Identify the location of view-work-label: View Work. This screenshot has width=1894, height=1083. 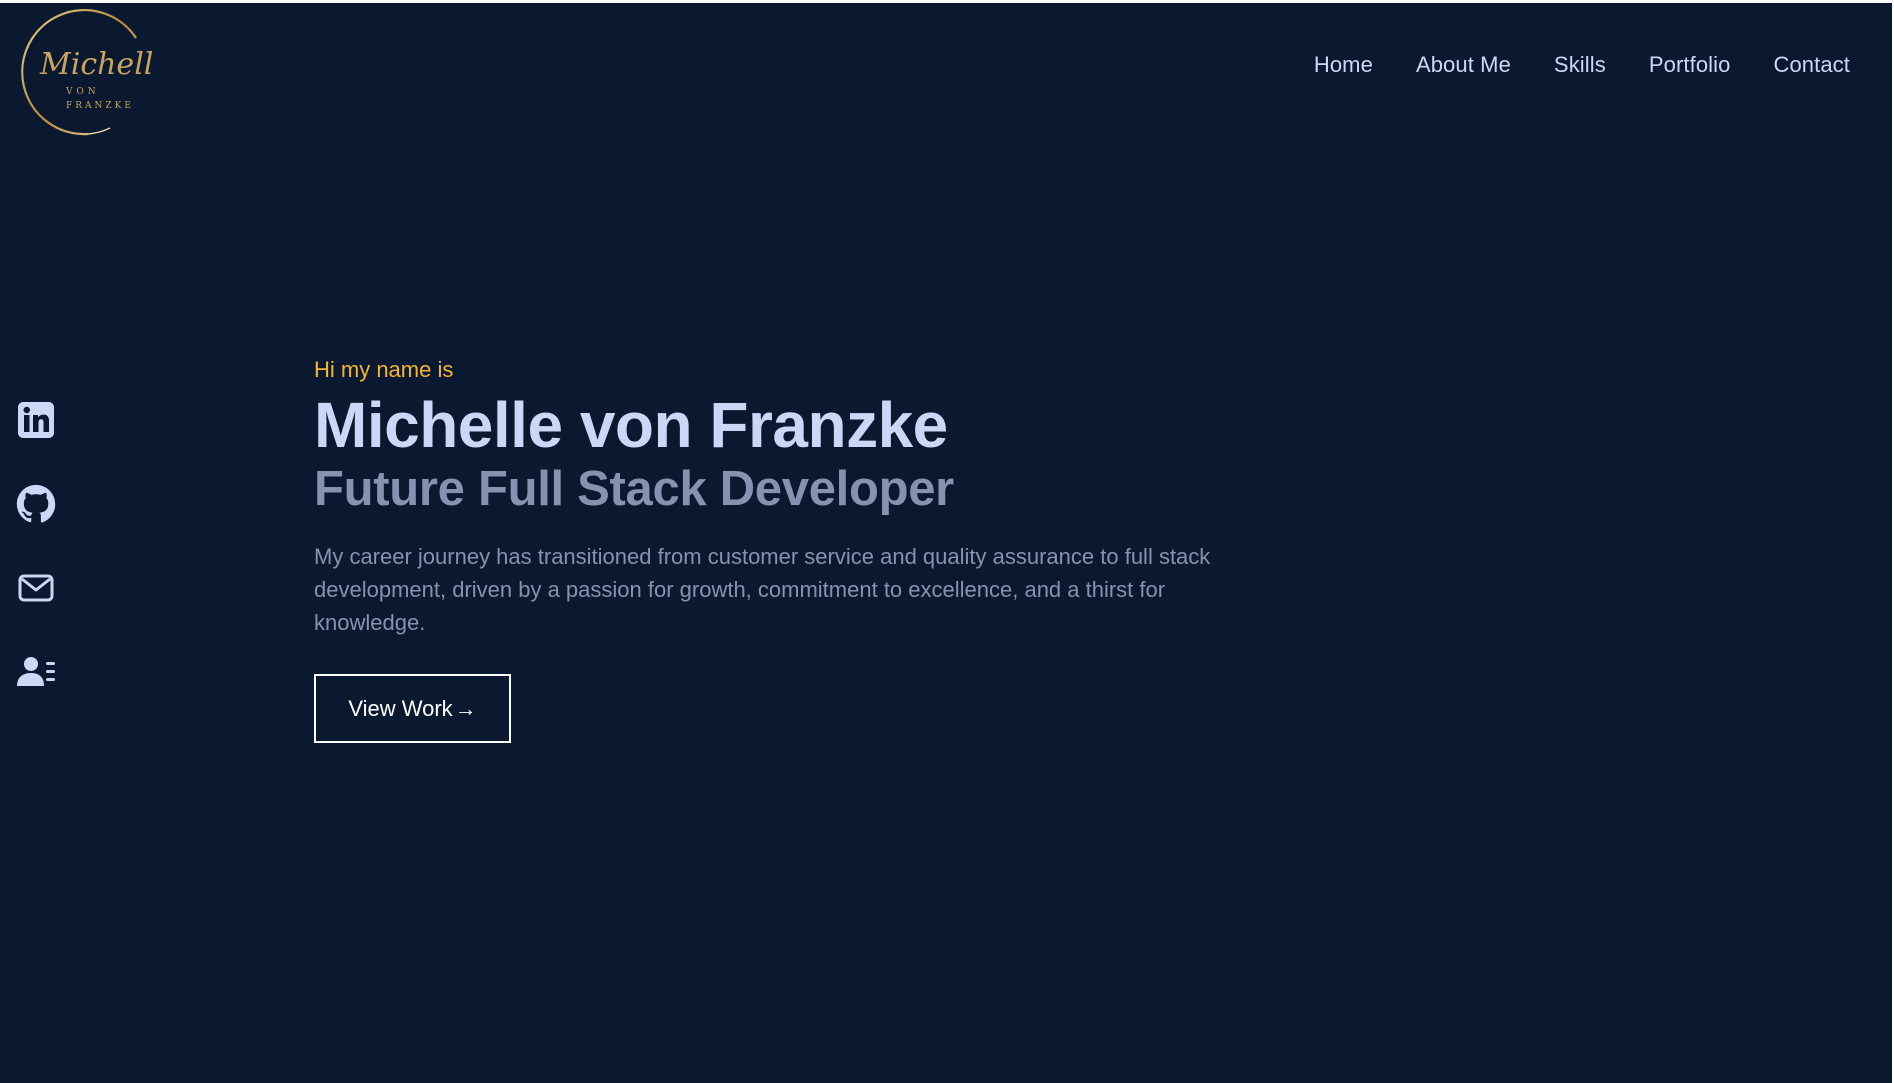
(400, 708).